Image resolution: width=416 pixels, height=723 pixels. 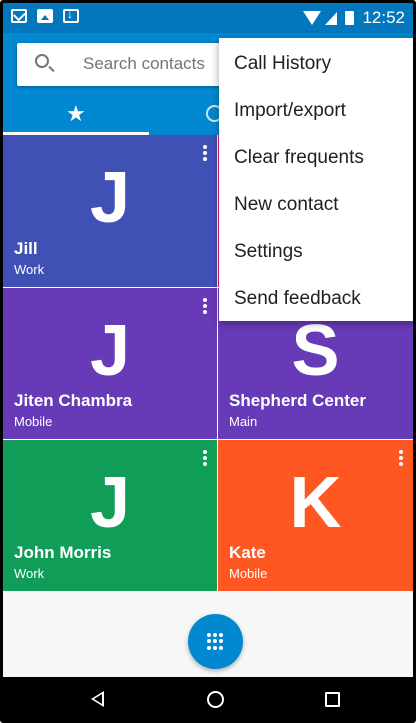 I want to click on contact-name: Jill, so click(x=26, y=248).